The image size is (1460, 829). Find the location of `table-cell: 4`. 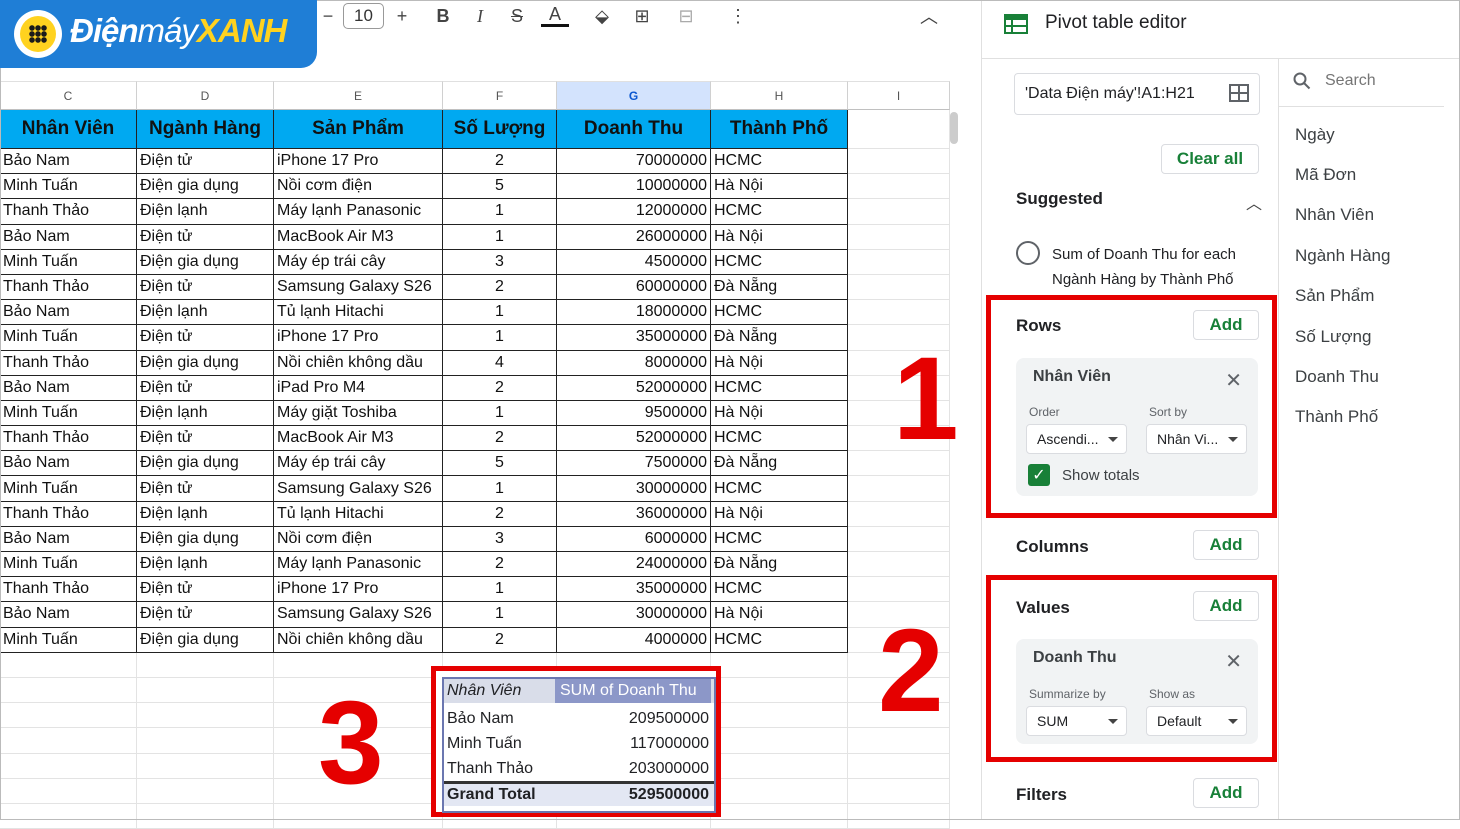

table-cell: 4 is located at coordinates (500, 363).